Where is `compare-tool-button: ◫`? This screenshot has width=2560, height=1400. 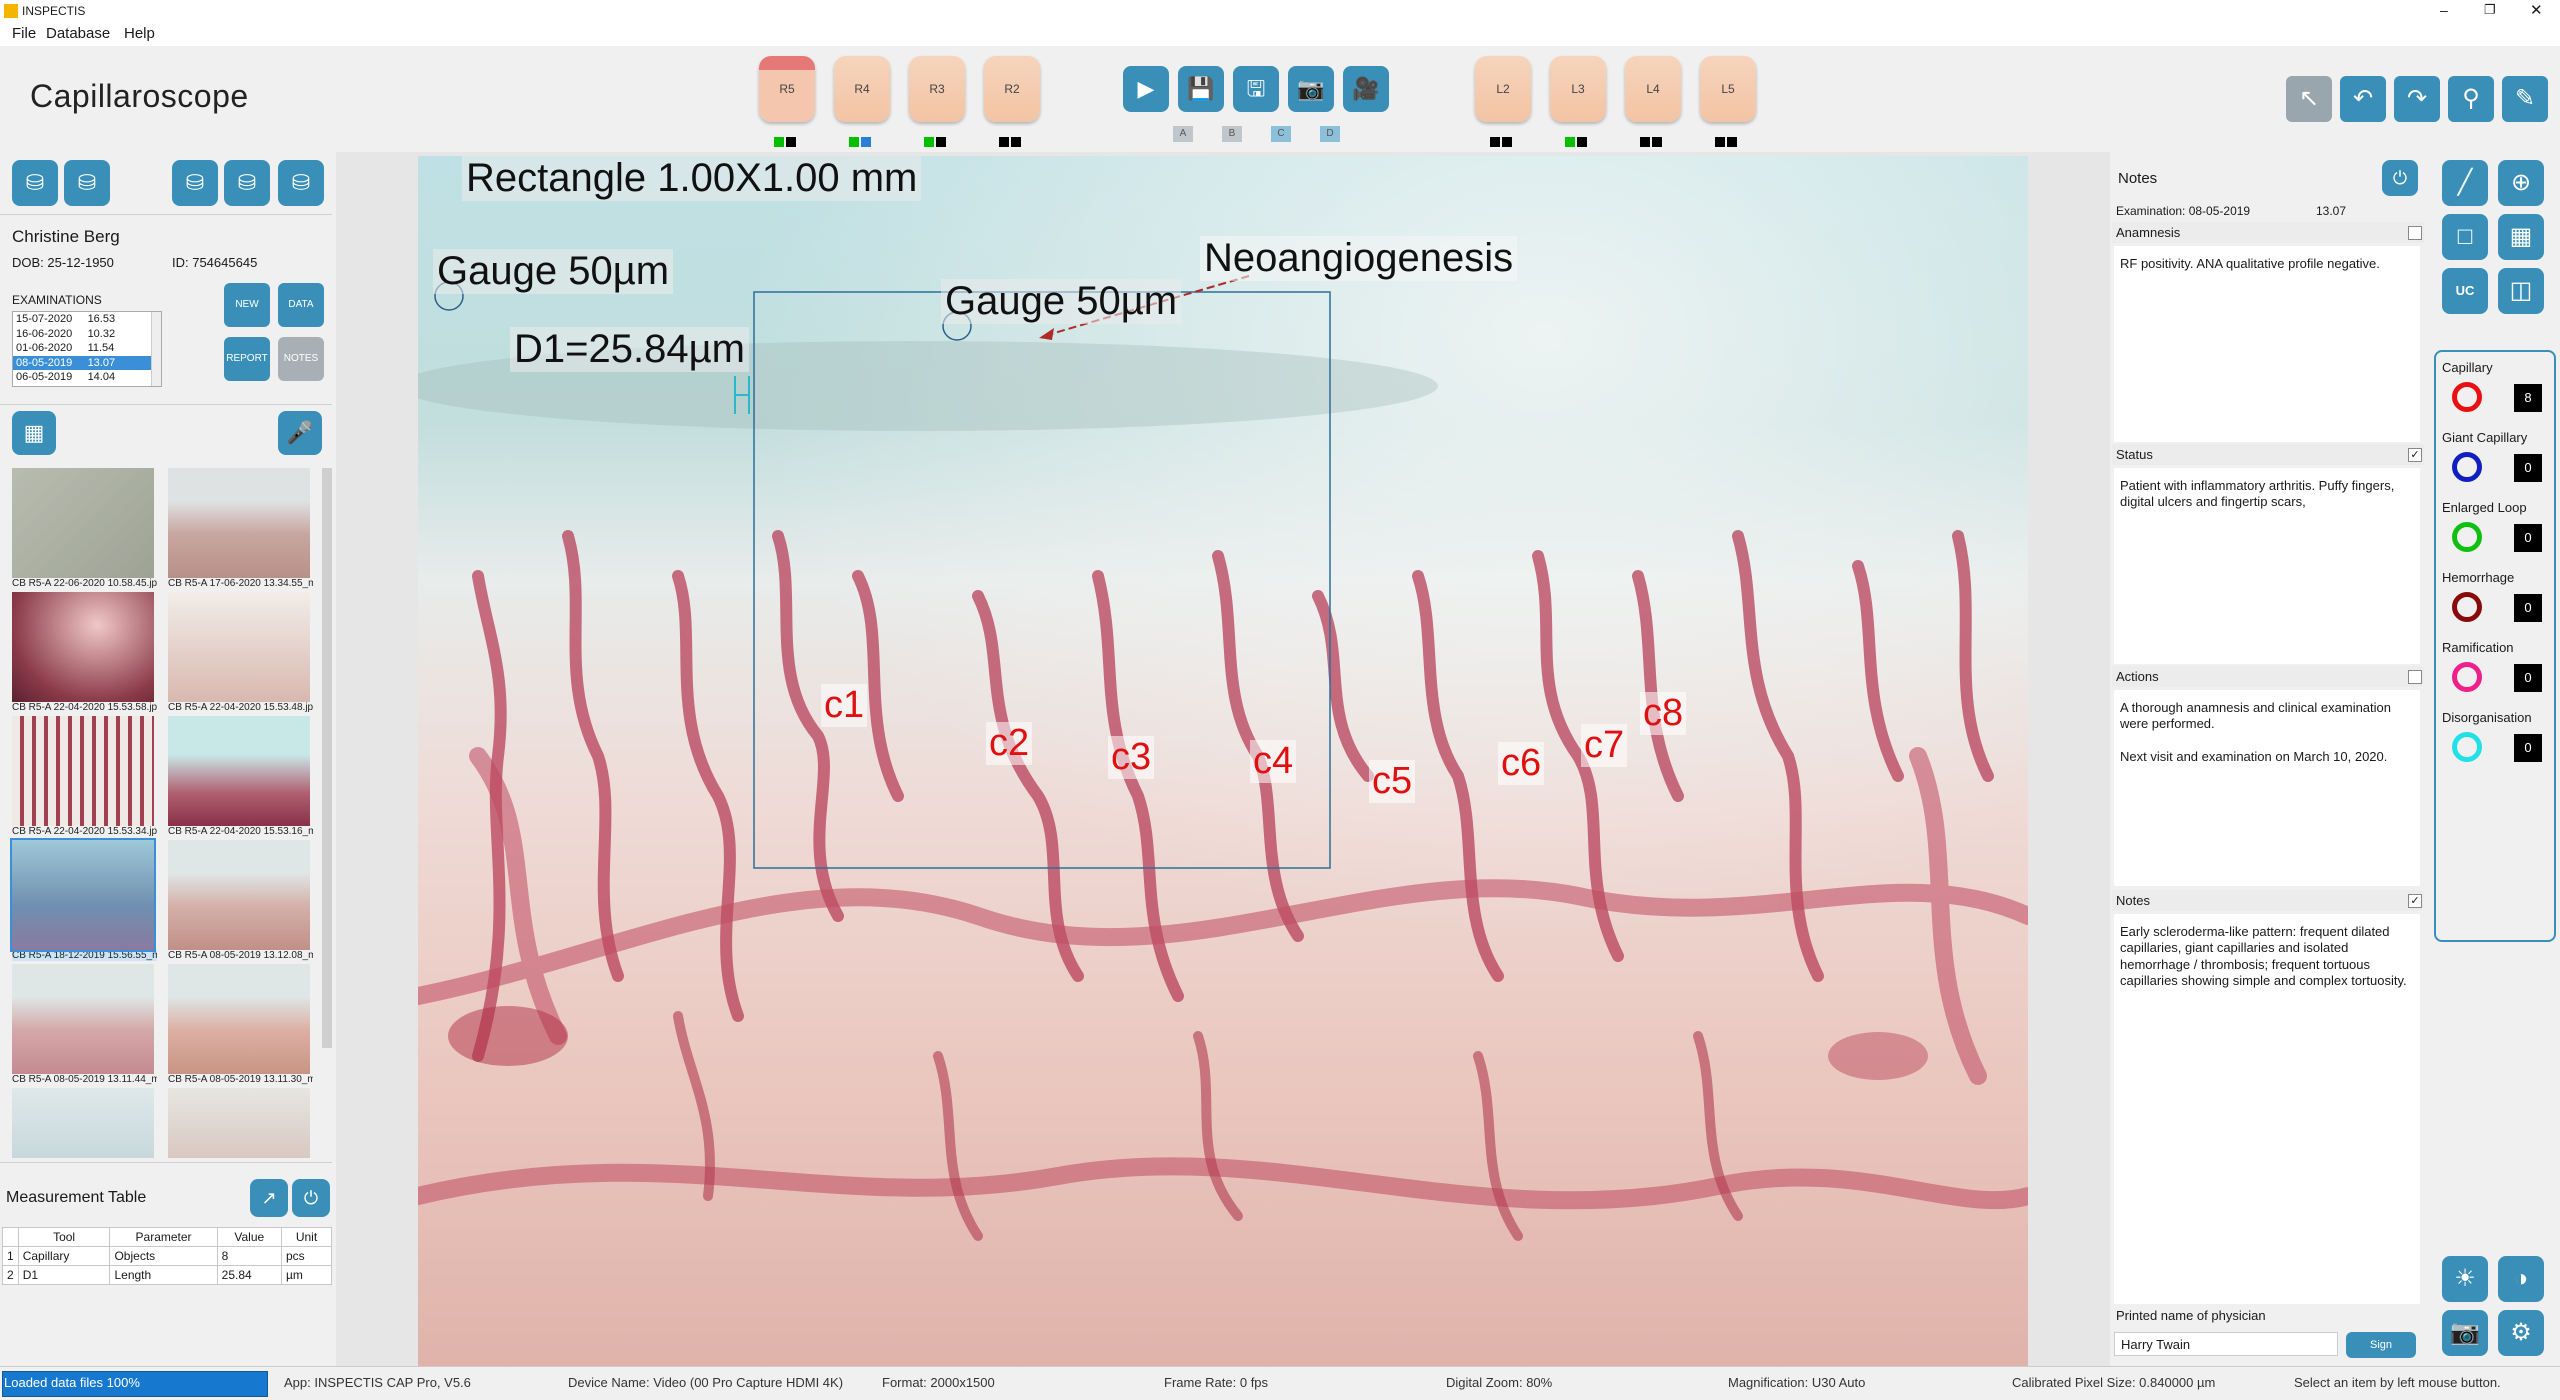
compare-tool-button: ◫ is located at coordinates (2521, 291).